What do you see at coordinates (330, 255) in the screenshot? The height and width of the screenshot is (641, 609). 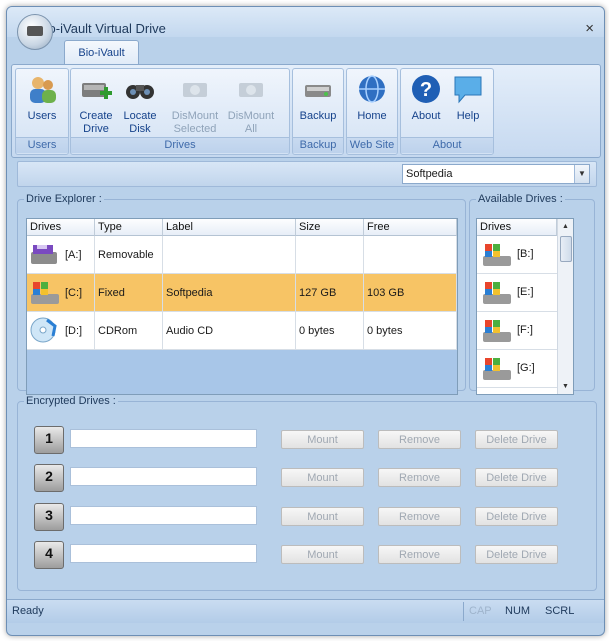 I see `size-cell` at bounding box center [330, 255].